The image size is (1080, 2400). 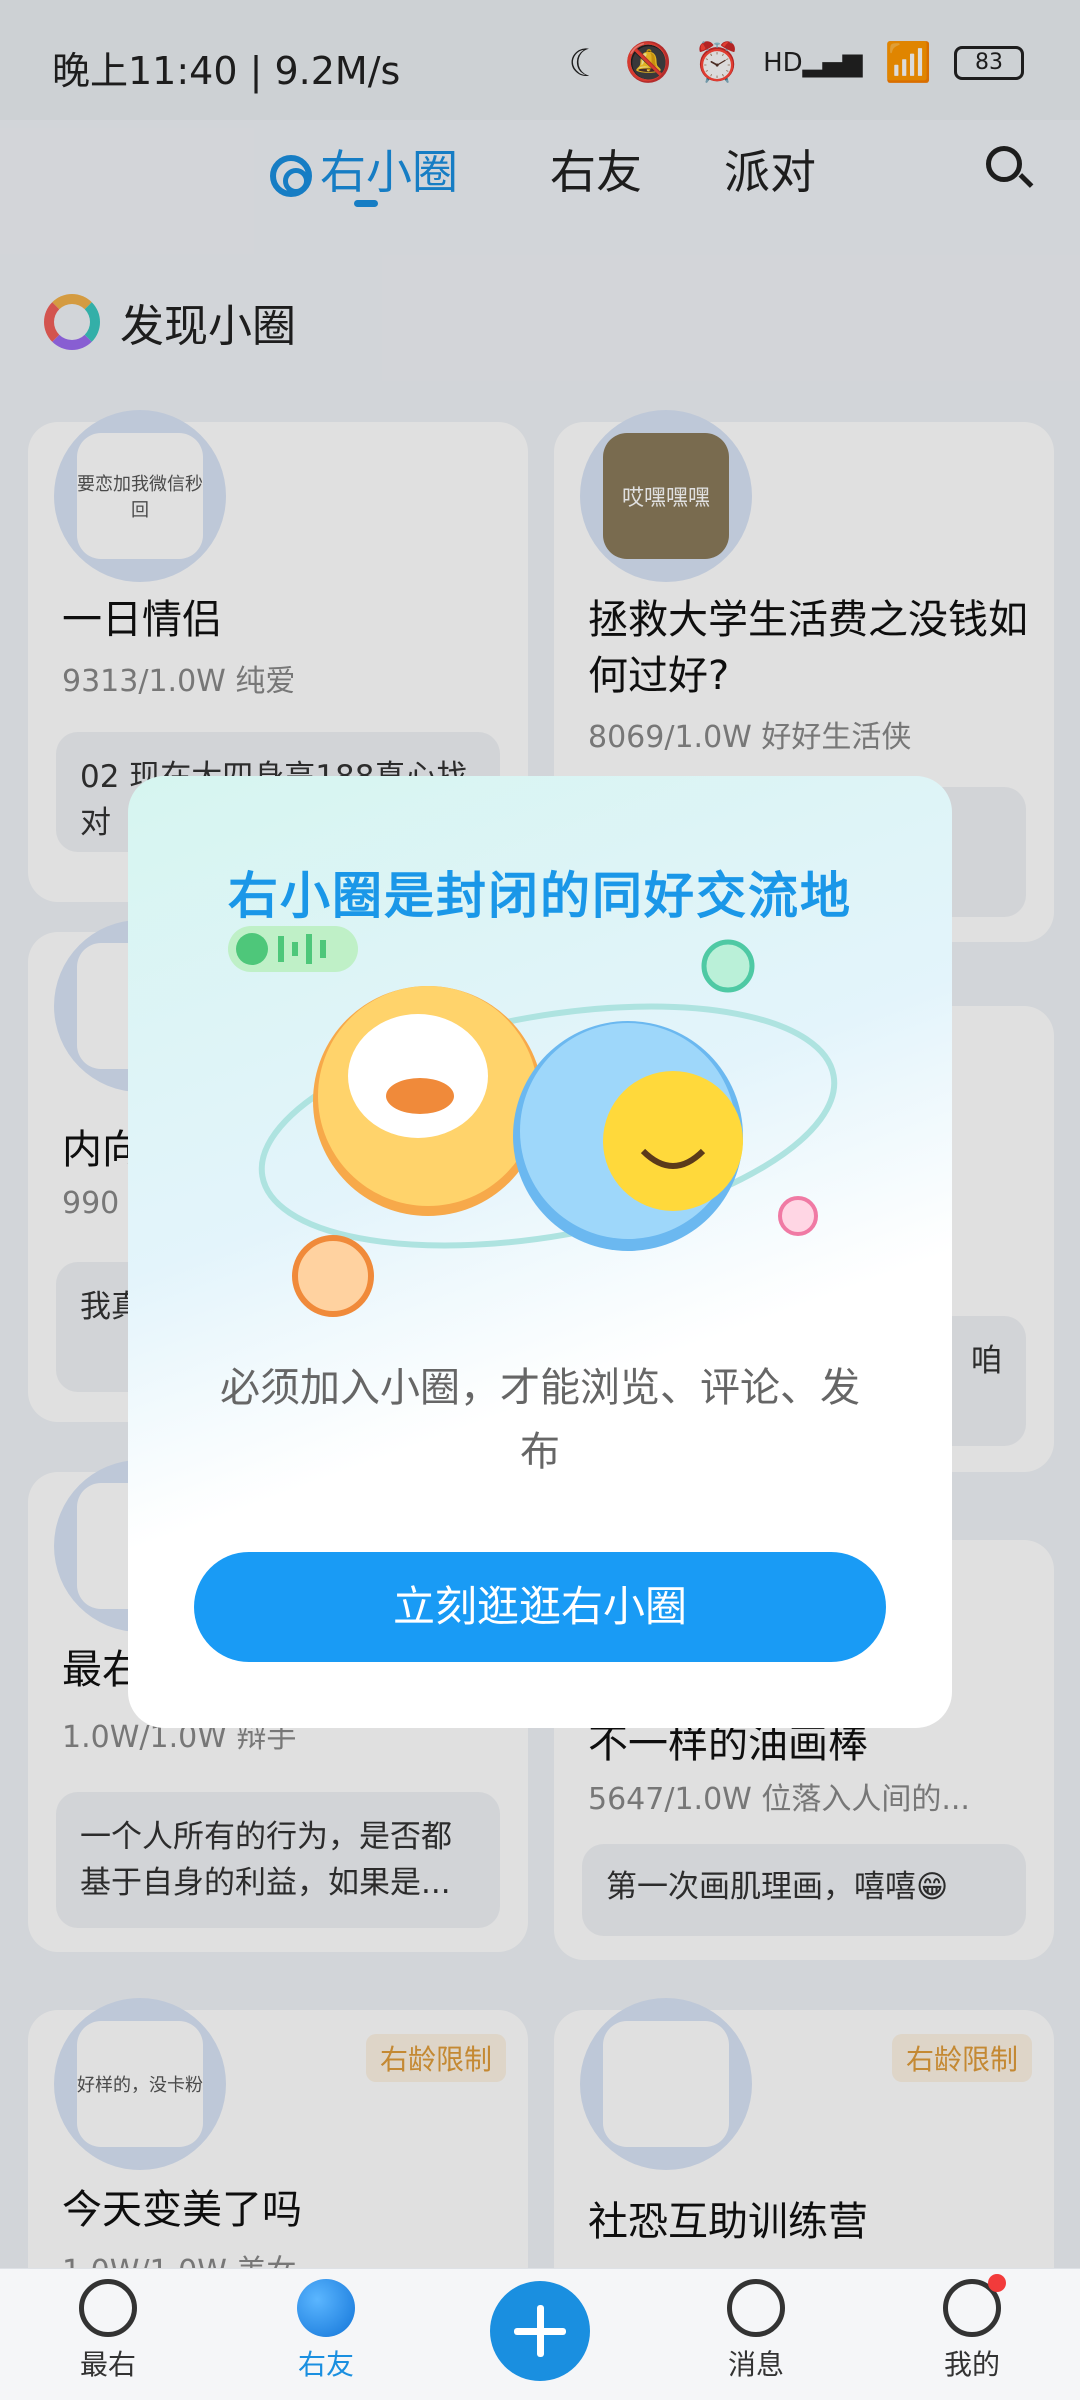 What do you see at coordinates (756, 2308) in the screenshot?
I see `message-icon` at bounding box center [756, 2308].